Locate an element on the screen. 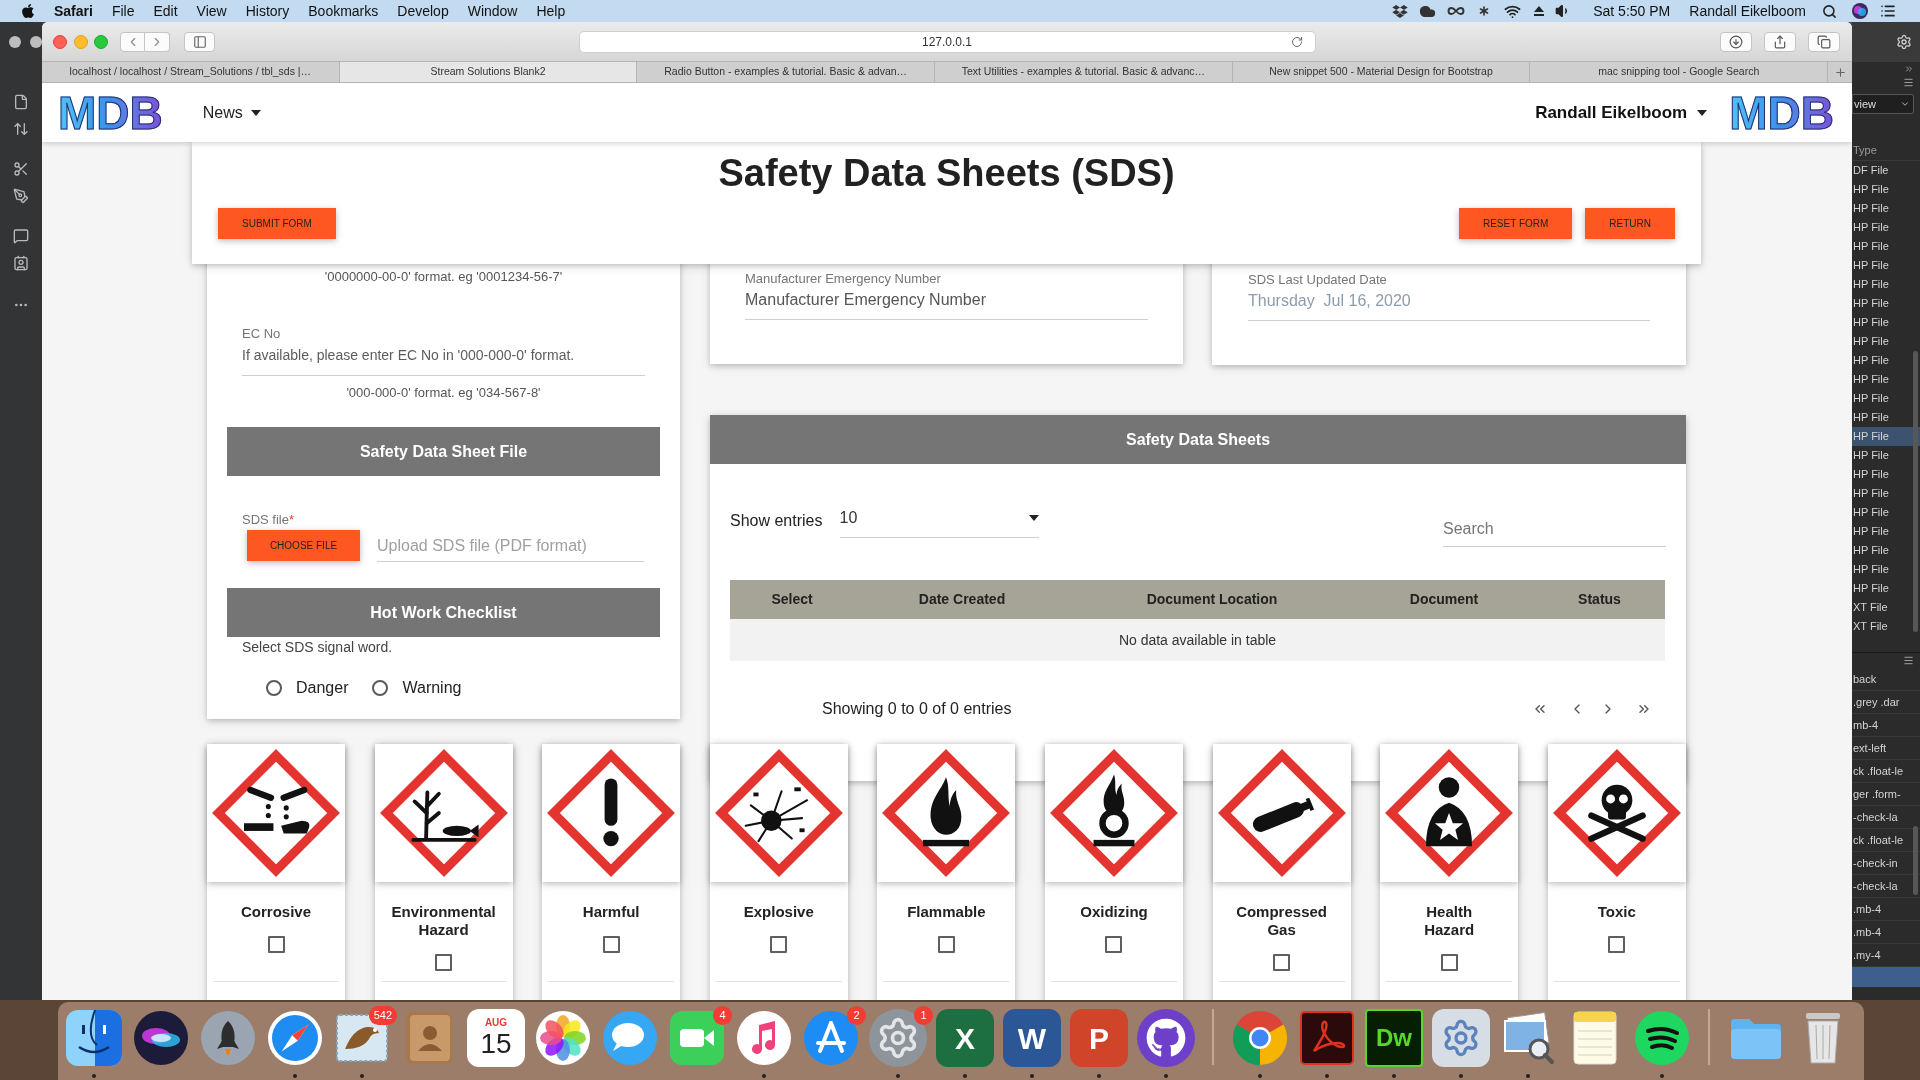  speech-bubble-icon is located at coordinates (630, 1038).